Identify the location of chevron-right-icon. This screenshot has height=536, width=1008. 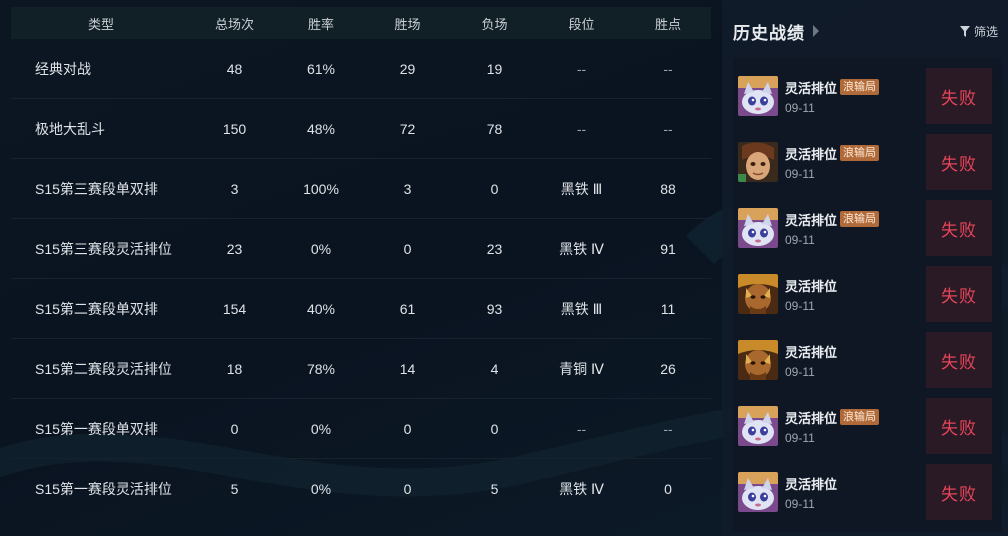
(816, 31).